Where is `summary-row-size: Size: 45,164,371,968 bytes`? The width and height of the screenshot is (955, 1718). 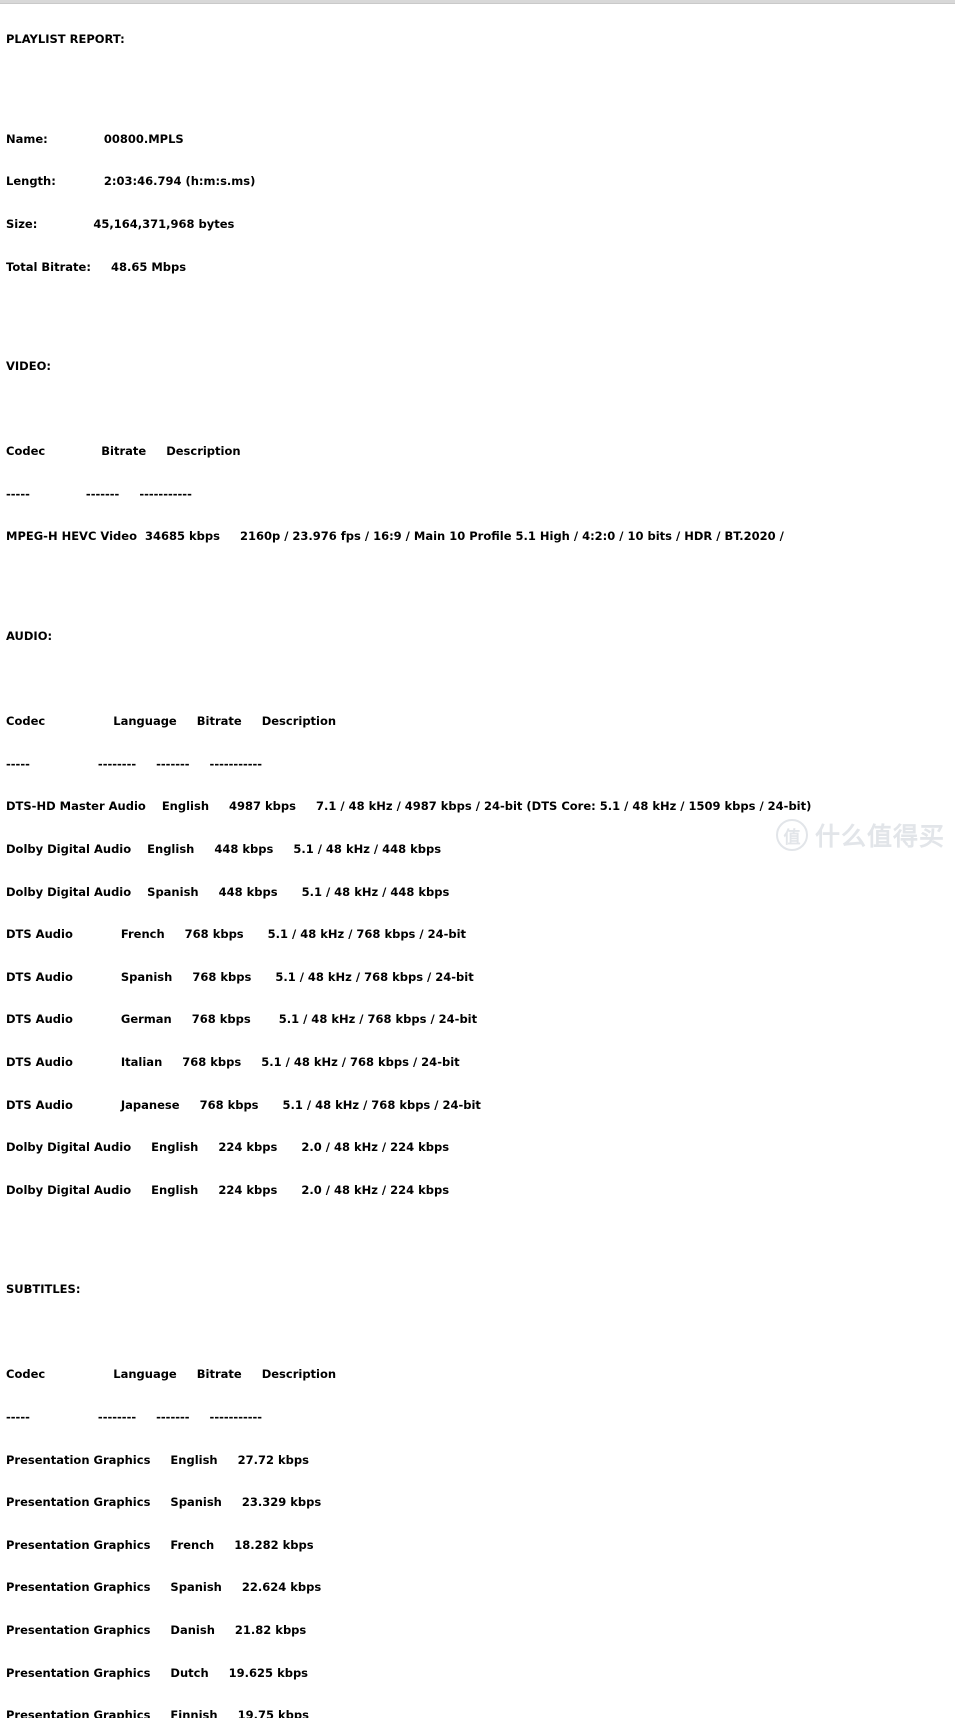
summary-row-size: Size: 45,164,371,968 bytes is located at coordinates (120, 224).